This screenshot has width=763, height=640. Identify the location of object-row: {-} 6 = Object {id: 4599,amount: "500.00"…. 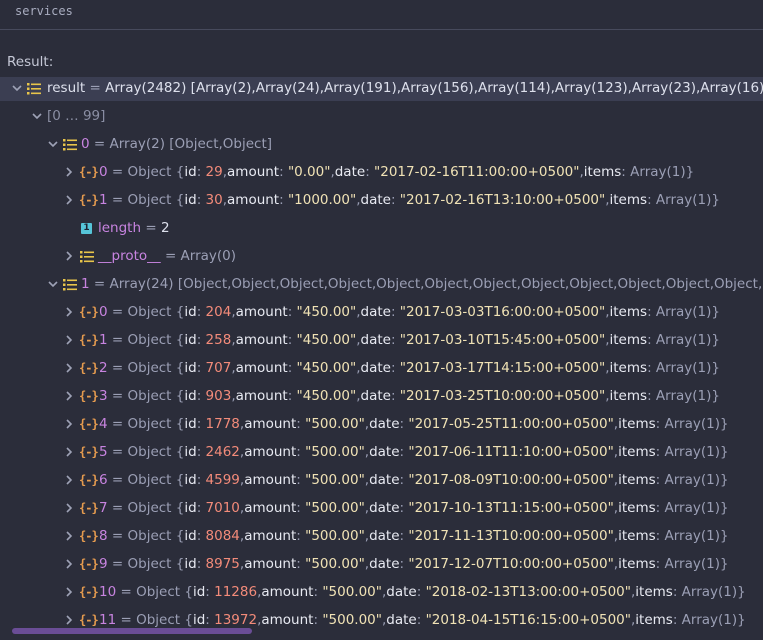
(381, 481).